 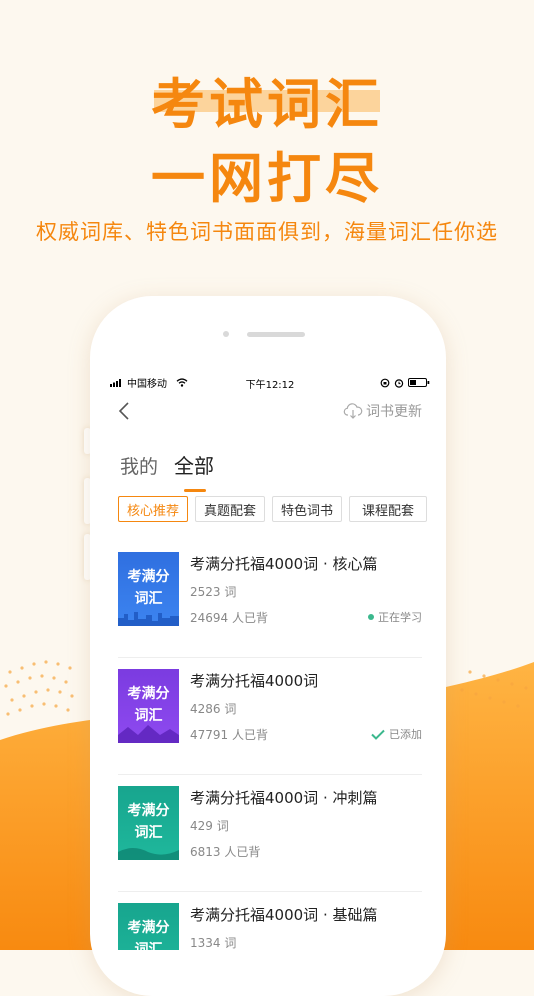 What do you see at coordinates (378, 734) in the screenshot?
I see `check-icon` at bounding box center [378, 734].